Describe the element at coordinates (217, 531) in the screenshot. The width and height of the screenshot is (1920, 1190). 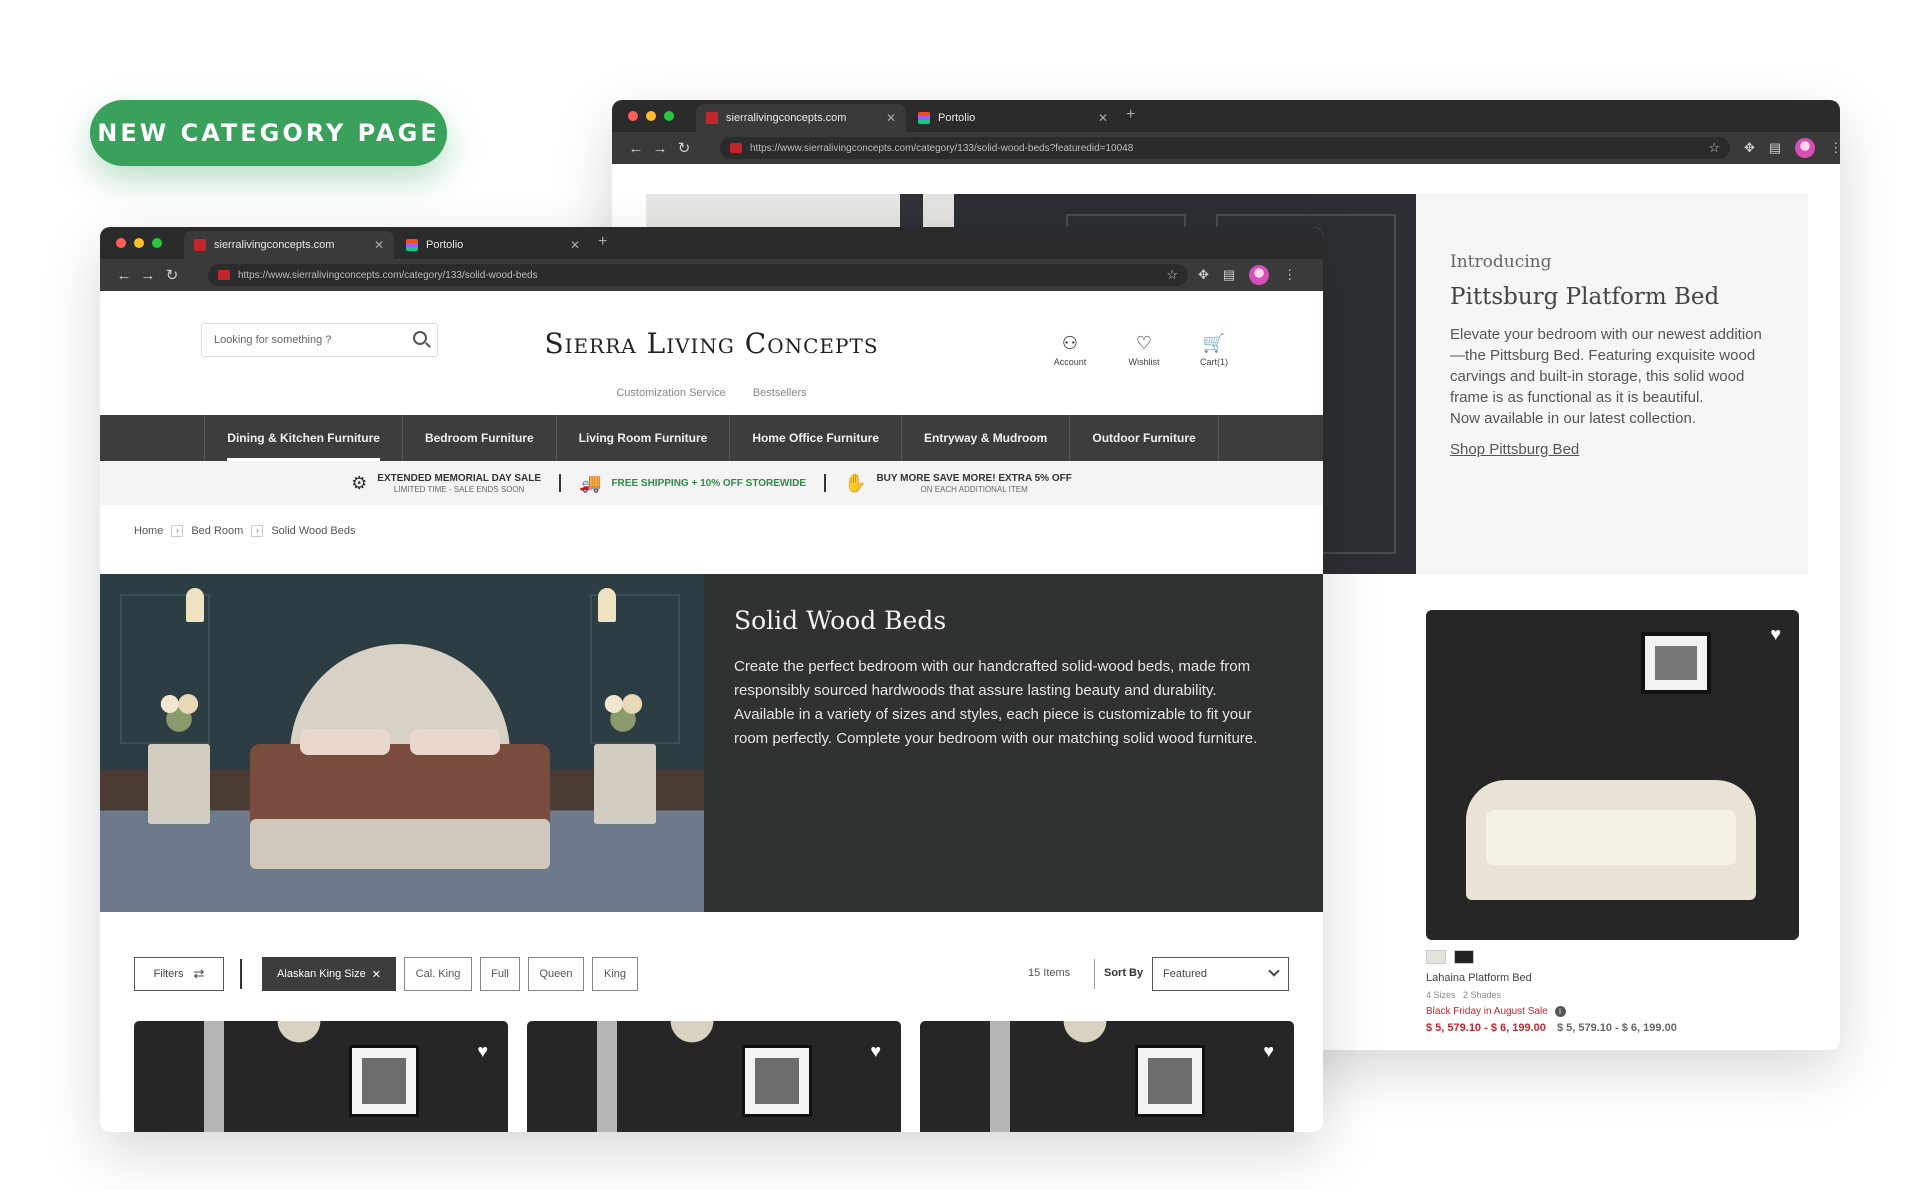
I see `breadcrumb-bed-room: Bed Room` at that location.